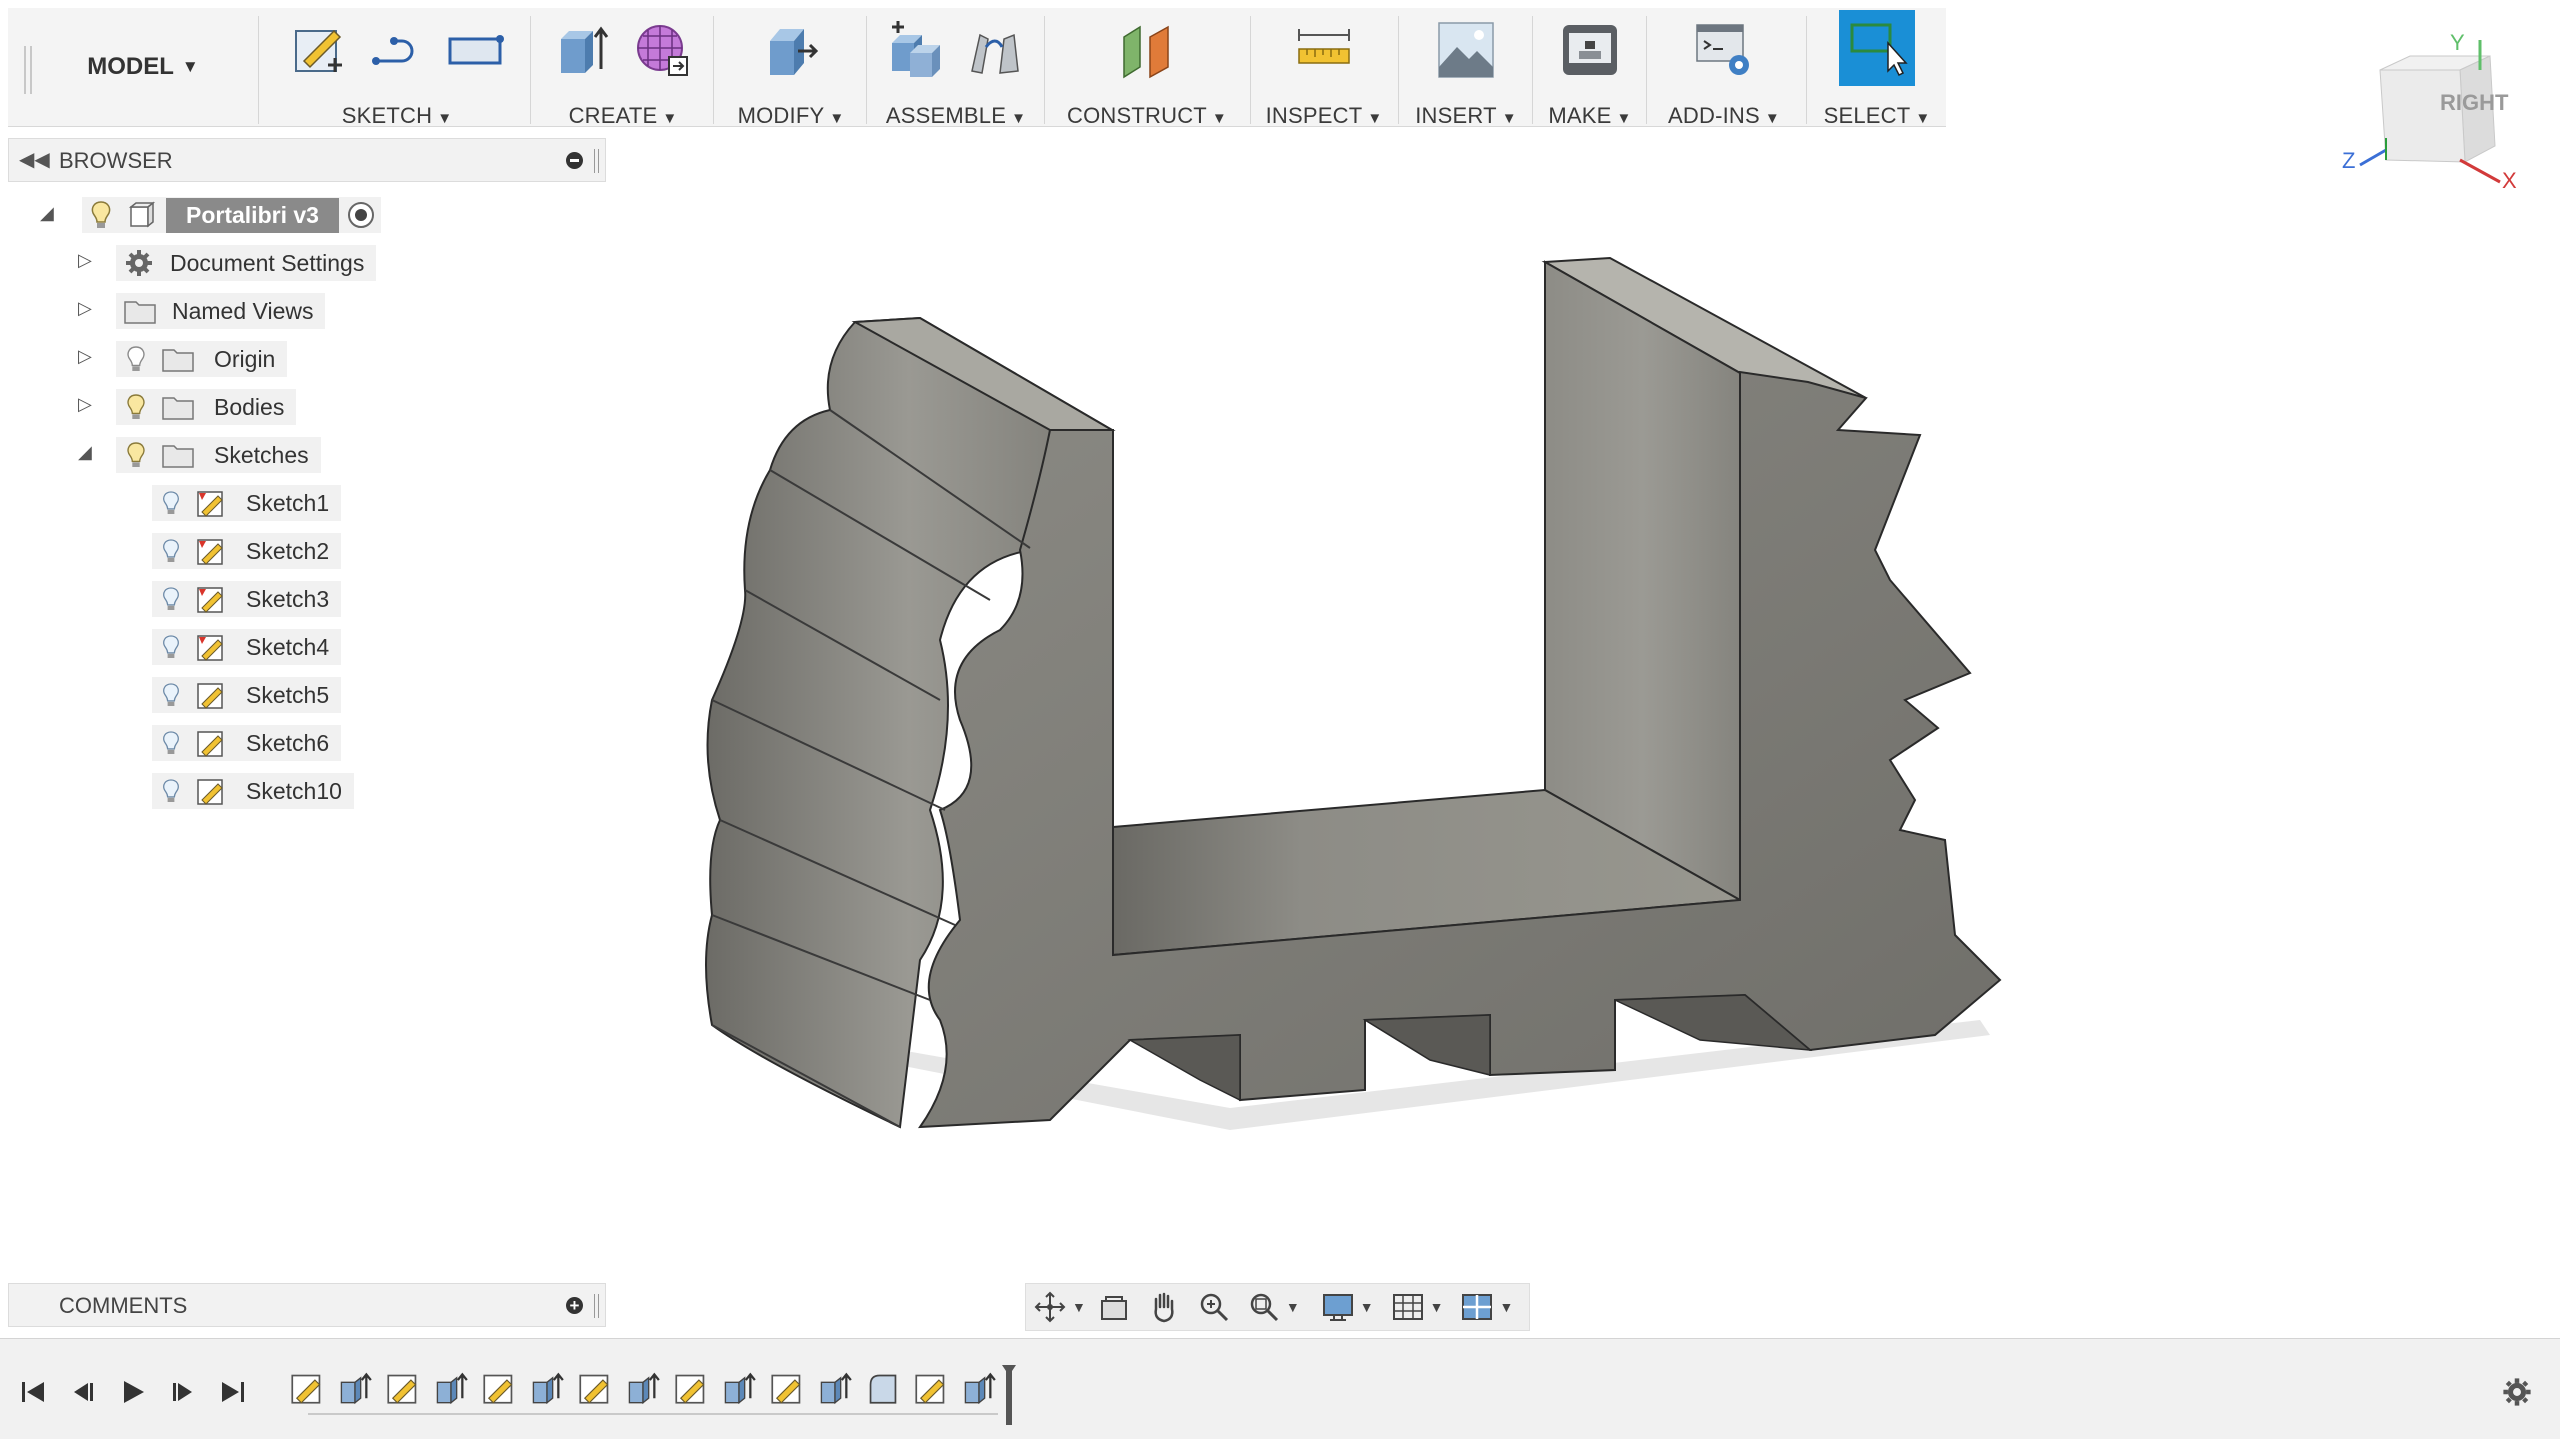 Image resolution: width=2560 pixels, height=1439 pixels. Describe the element at coordinates (475, 50) in the screenshot. I see `rectangle-icon` at that location.